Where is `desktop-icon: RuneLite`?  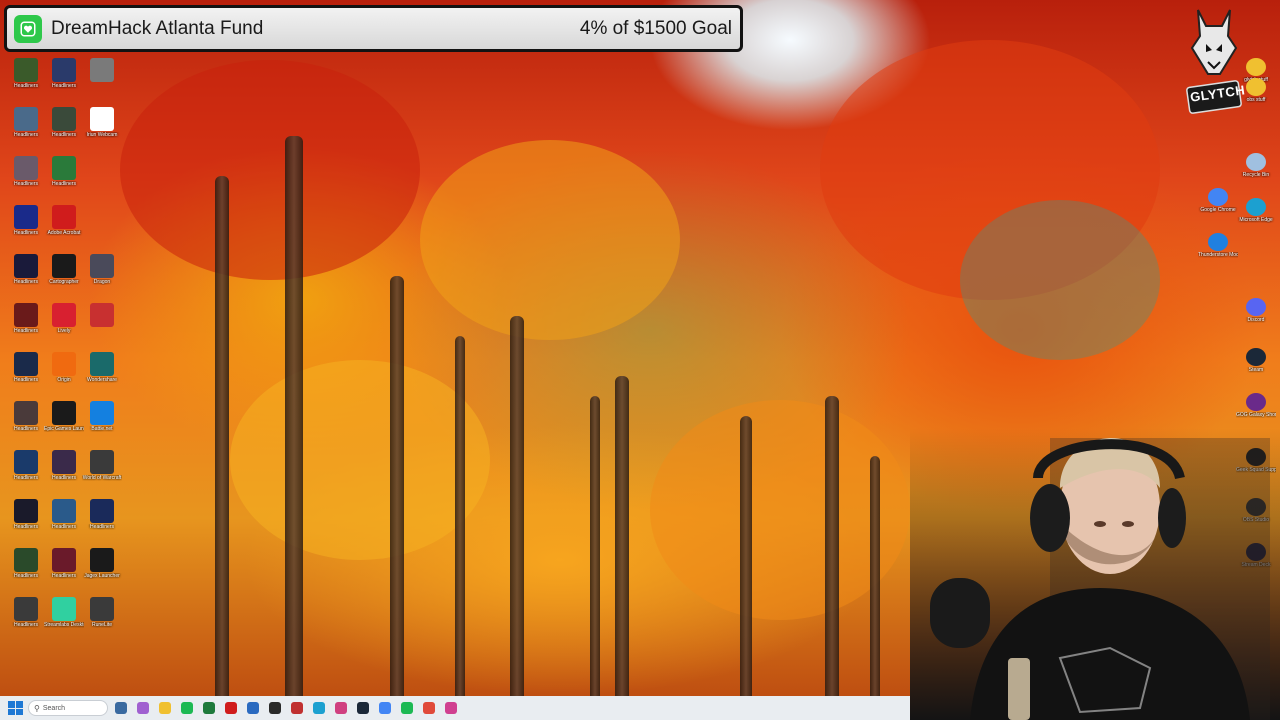 desktop-icon: RuneLite is located at coordinates (102, 620).